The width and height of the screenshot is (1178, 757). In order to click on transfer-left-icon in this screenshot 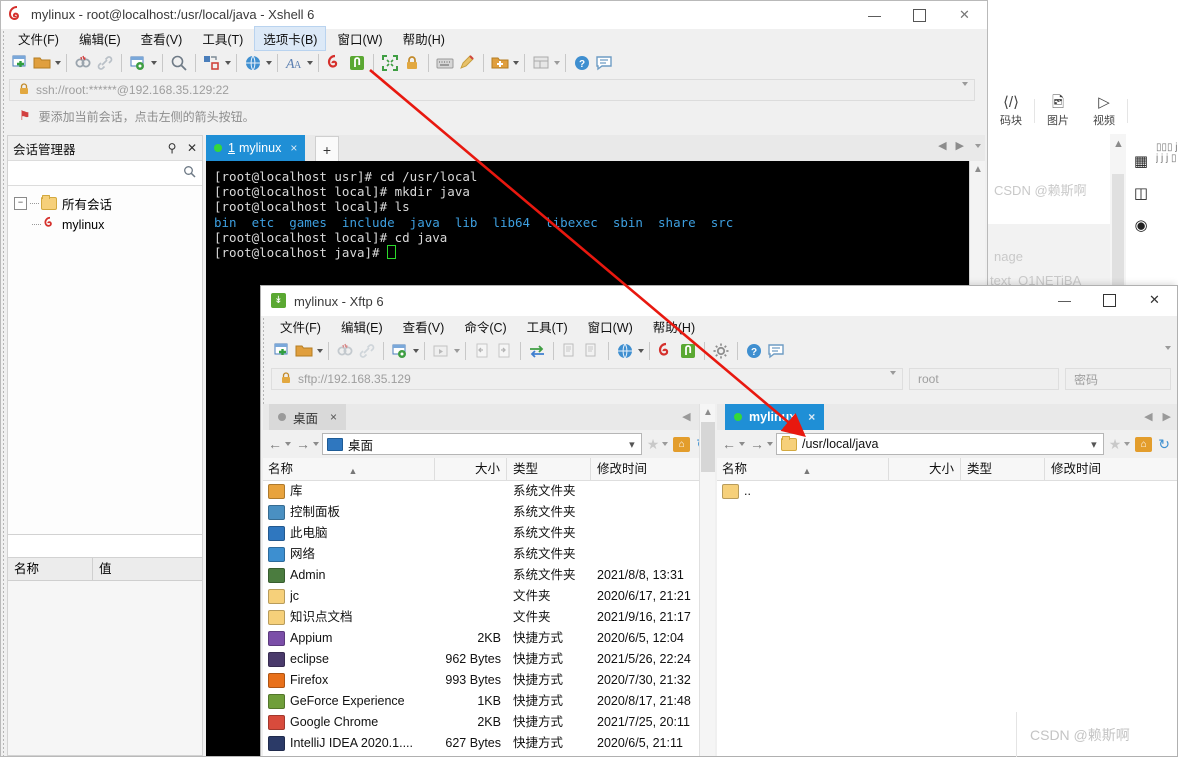, I will do `click(482, 351)`.